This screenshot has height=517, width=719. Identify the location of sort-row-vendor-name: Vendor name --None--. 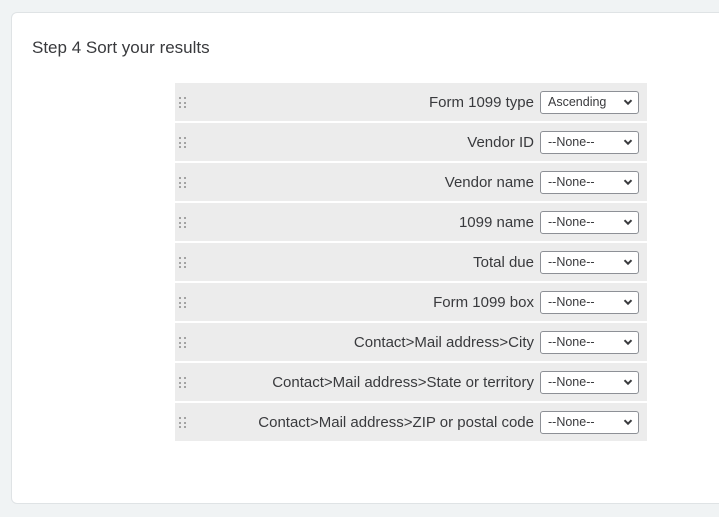
(411, 182).